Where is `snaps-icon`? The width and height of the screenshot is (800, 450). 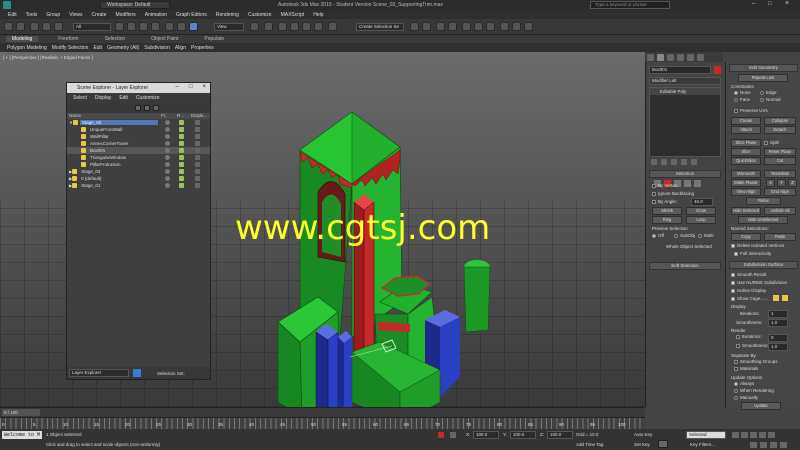
snaps-icon is located at coordinates (282, 26).